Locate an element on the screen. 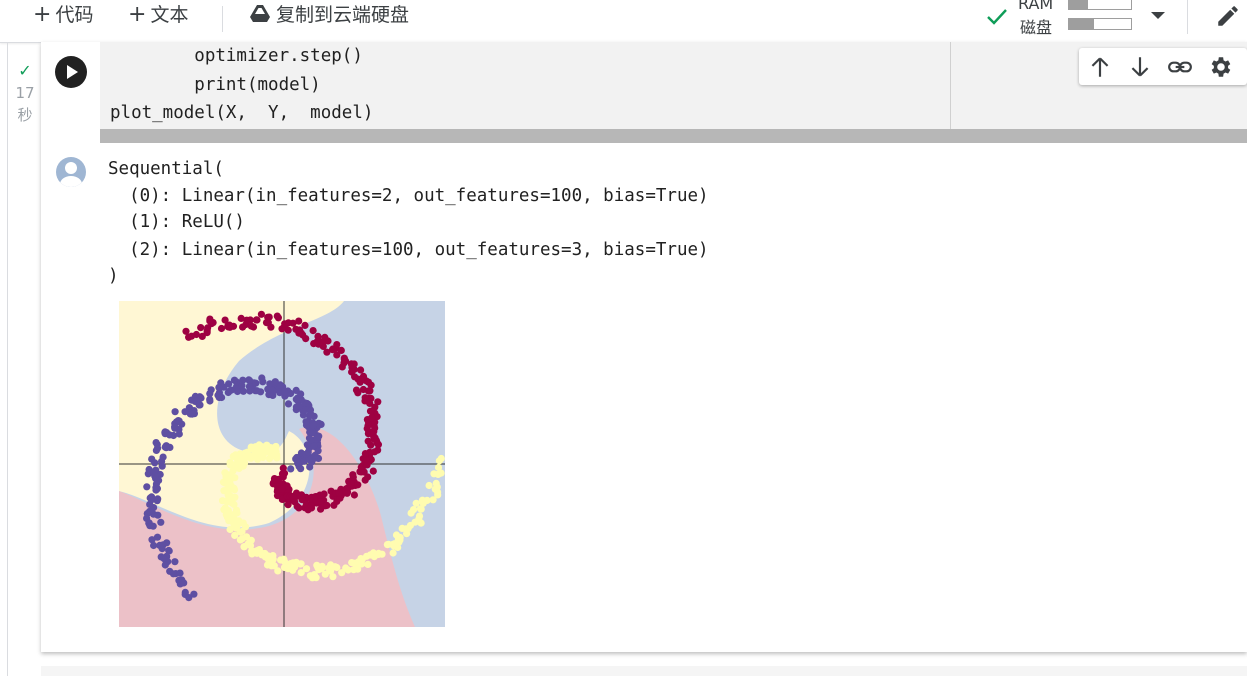  disk-usage-bar is located at coordinates (1100, 24).